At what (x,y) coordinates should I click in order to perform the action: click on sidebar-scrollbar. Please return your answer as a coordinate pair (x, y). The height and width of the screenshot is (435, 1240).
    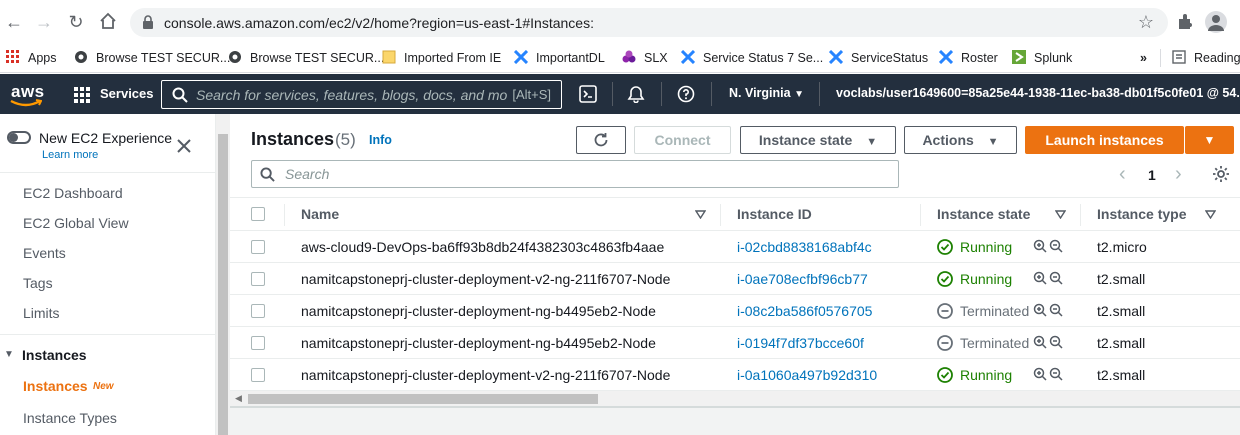
    Looking at the image, I should click on (223, 274).